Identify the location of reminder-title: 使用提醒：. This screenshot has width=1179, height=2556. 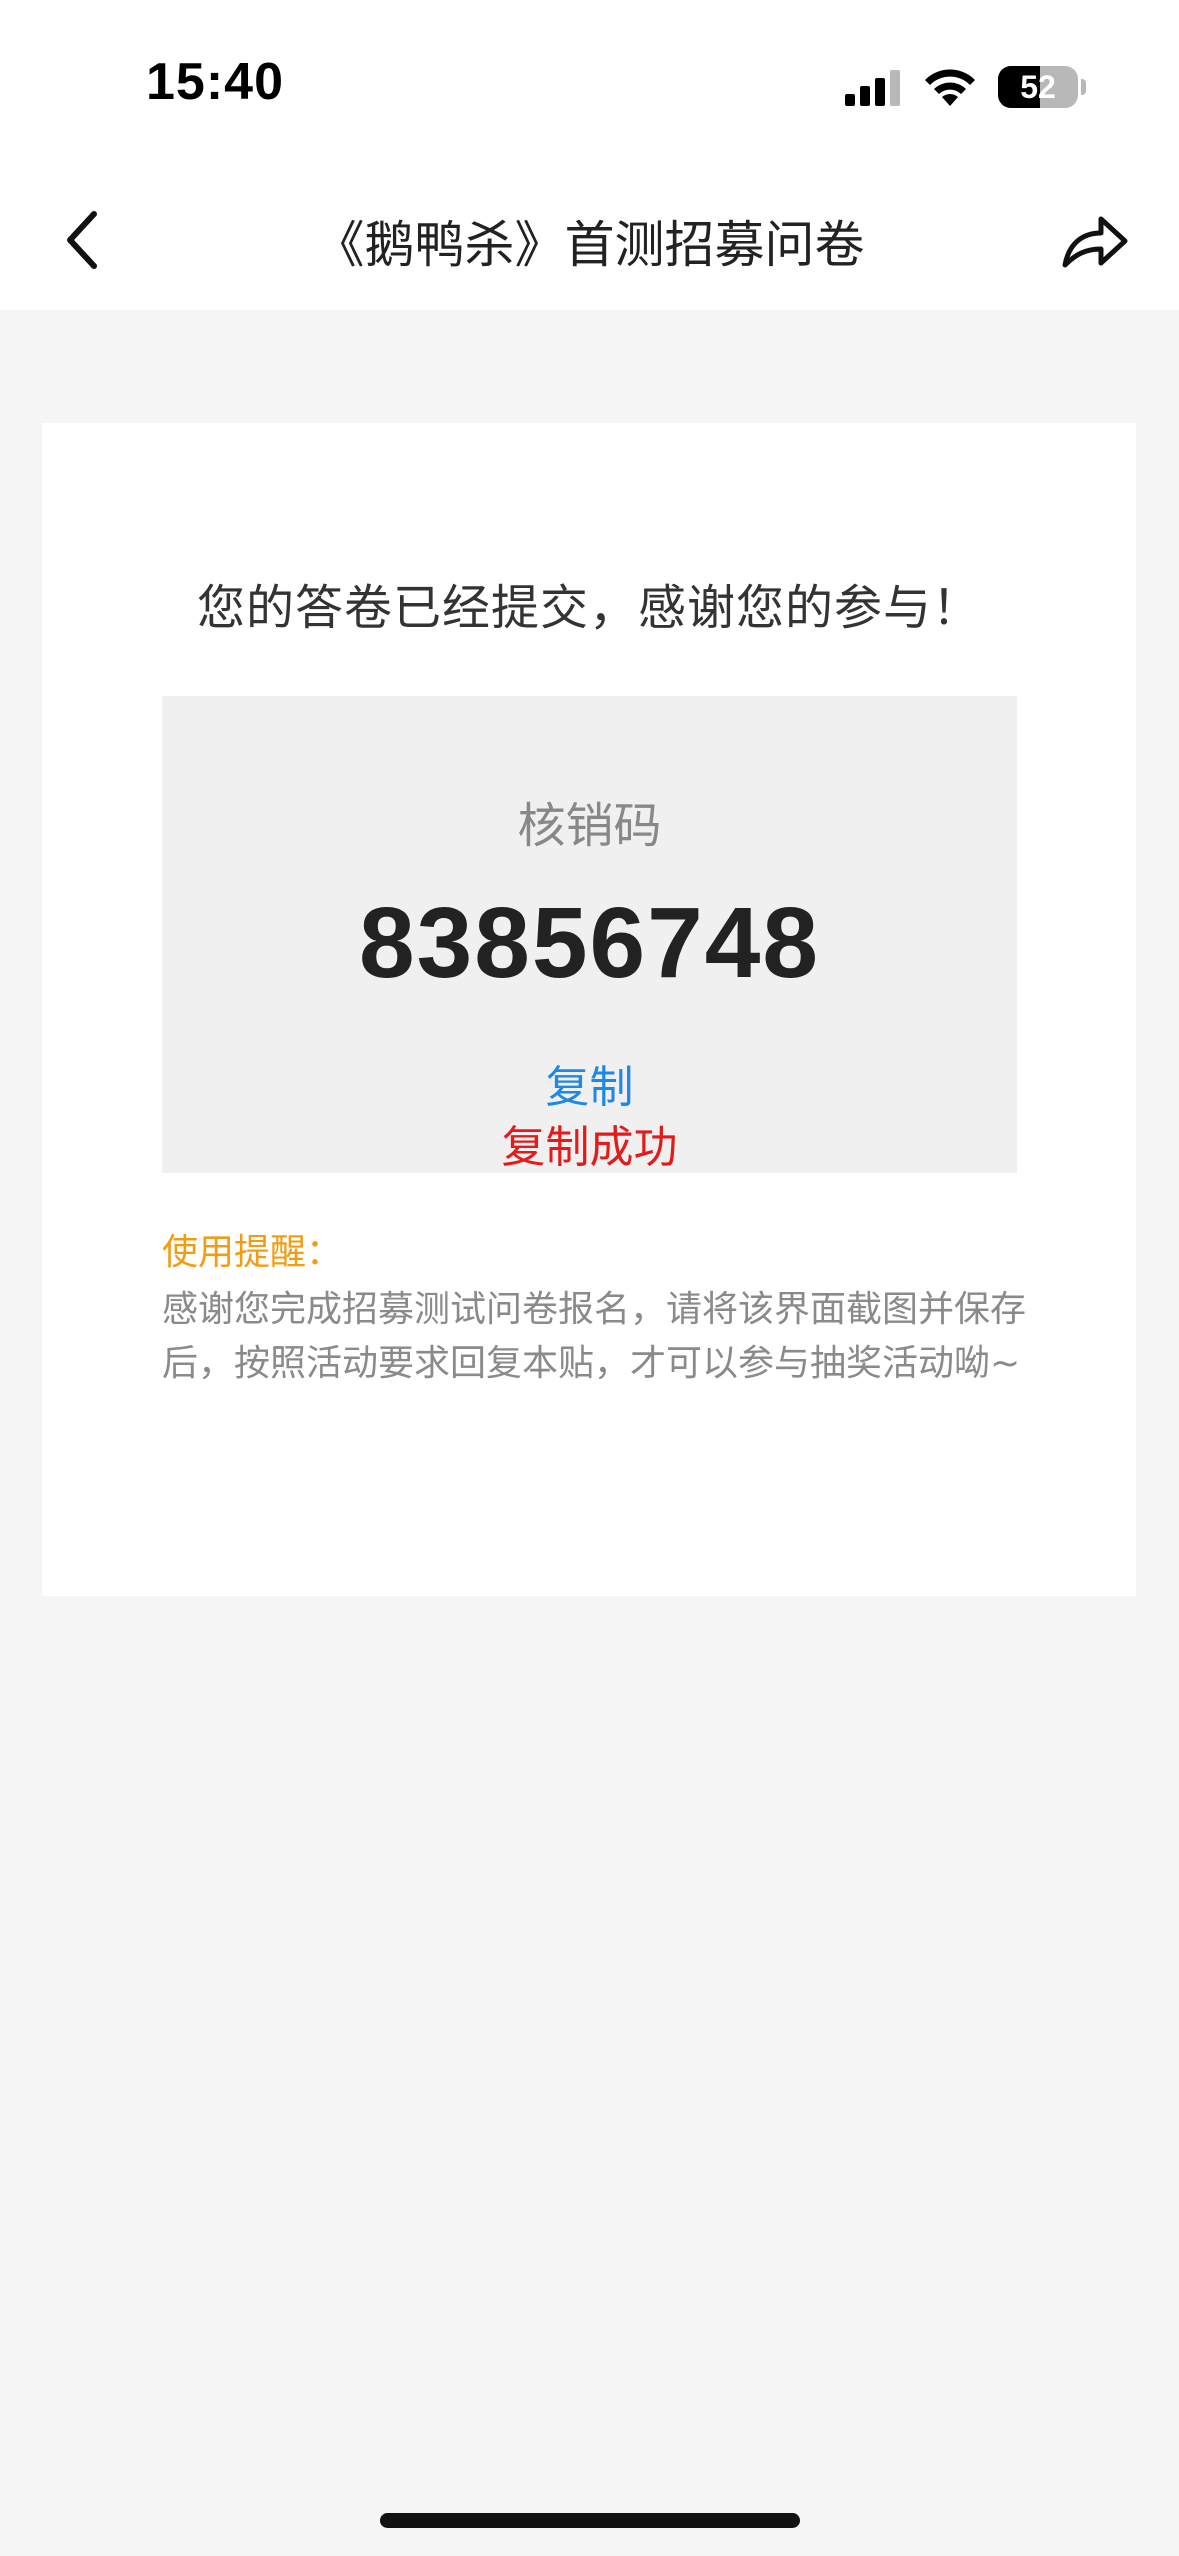
(252, 1252).